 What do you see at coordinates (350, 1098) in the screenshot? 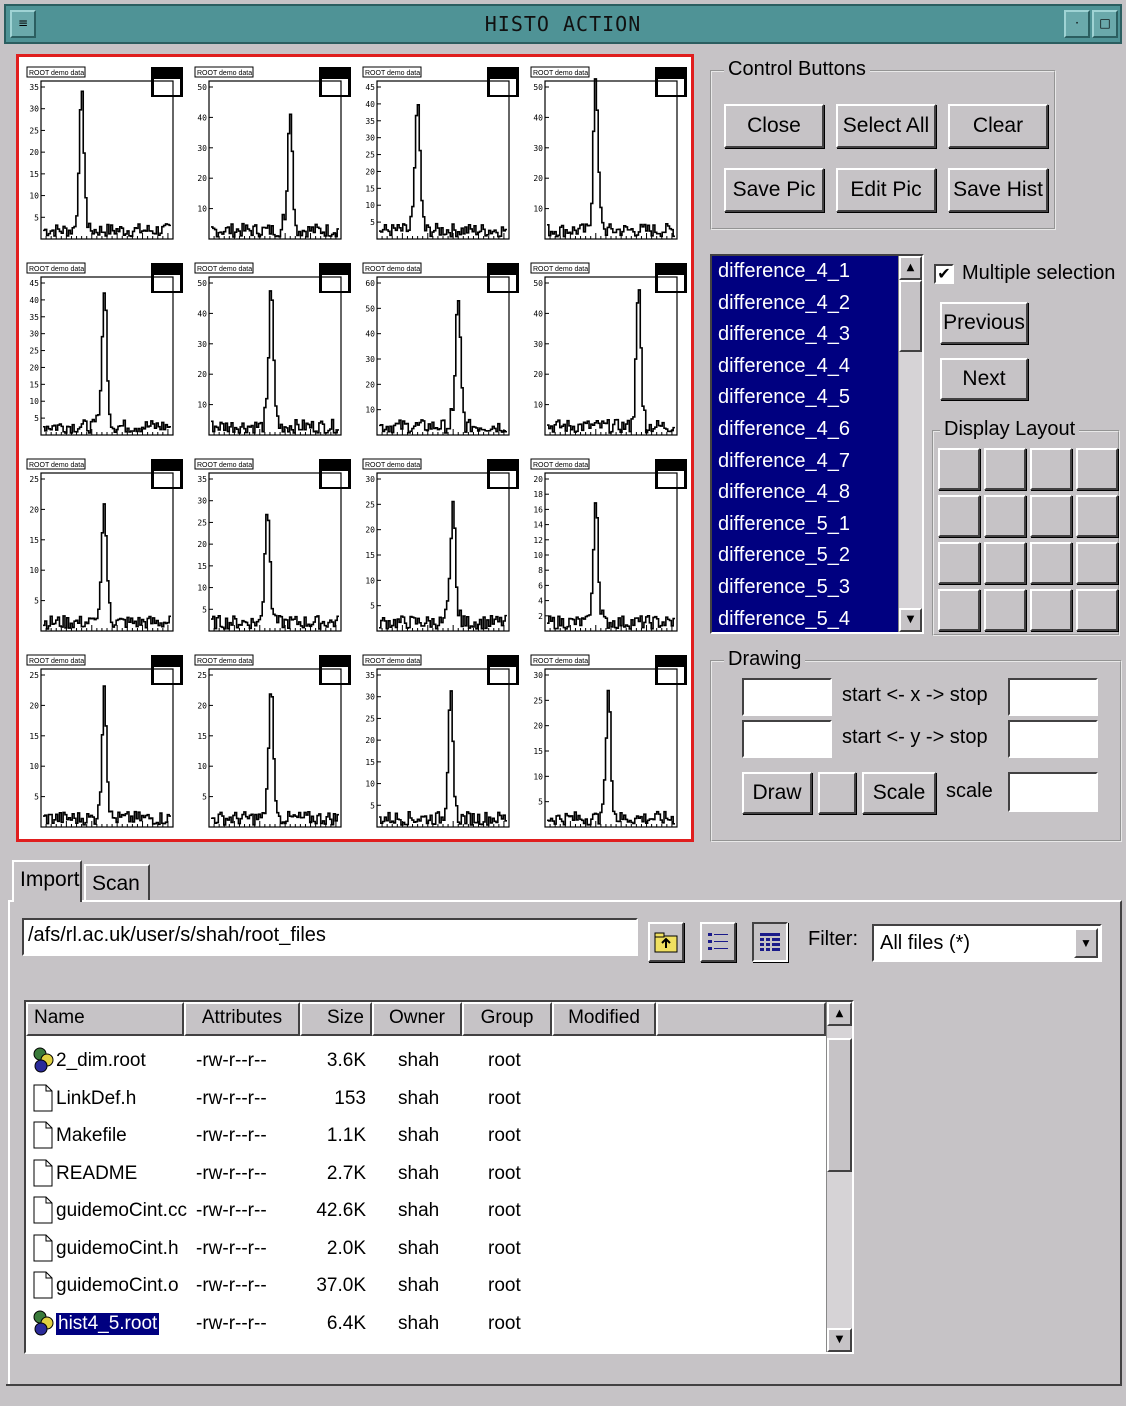
I see `file-size: 153` at bounding box center [350, 1098].